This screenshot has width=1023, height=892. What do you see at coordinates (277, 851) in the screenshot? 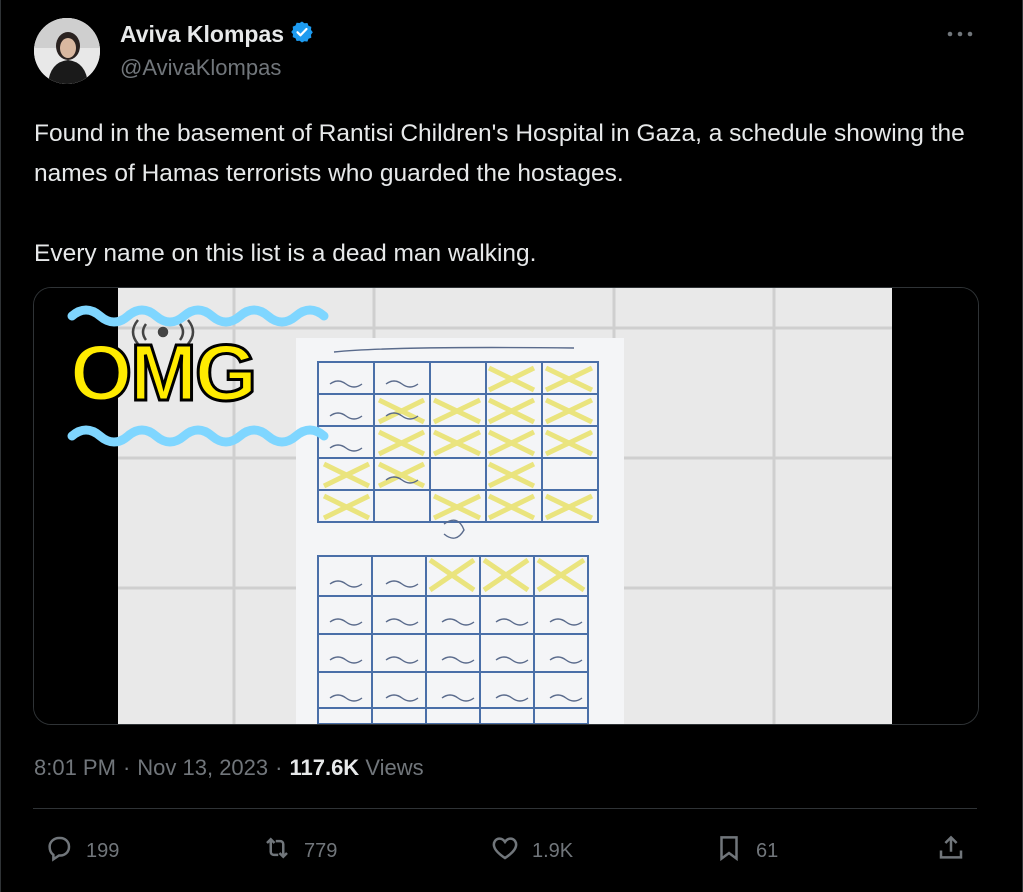
I see `repost-icon` at bounding box center [277, 851].